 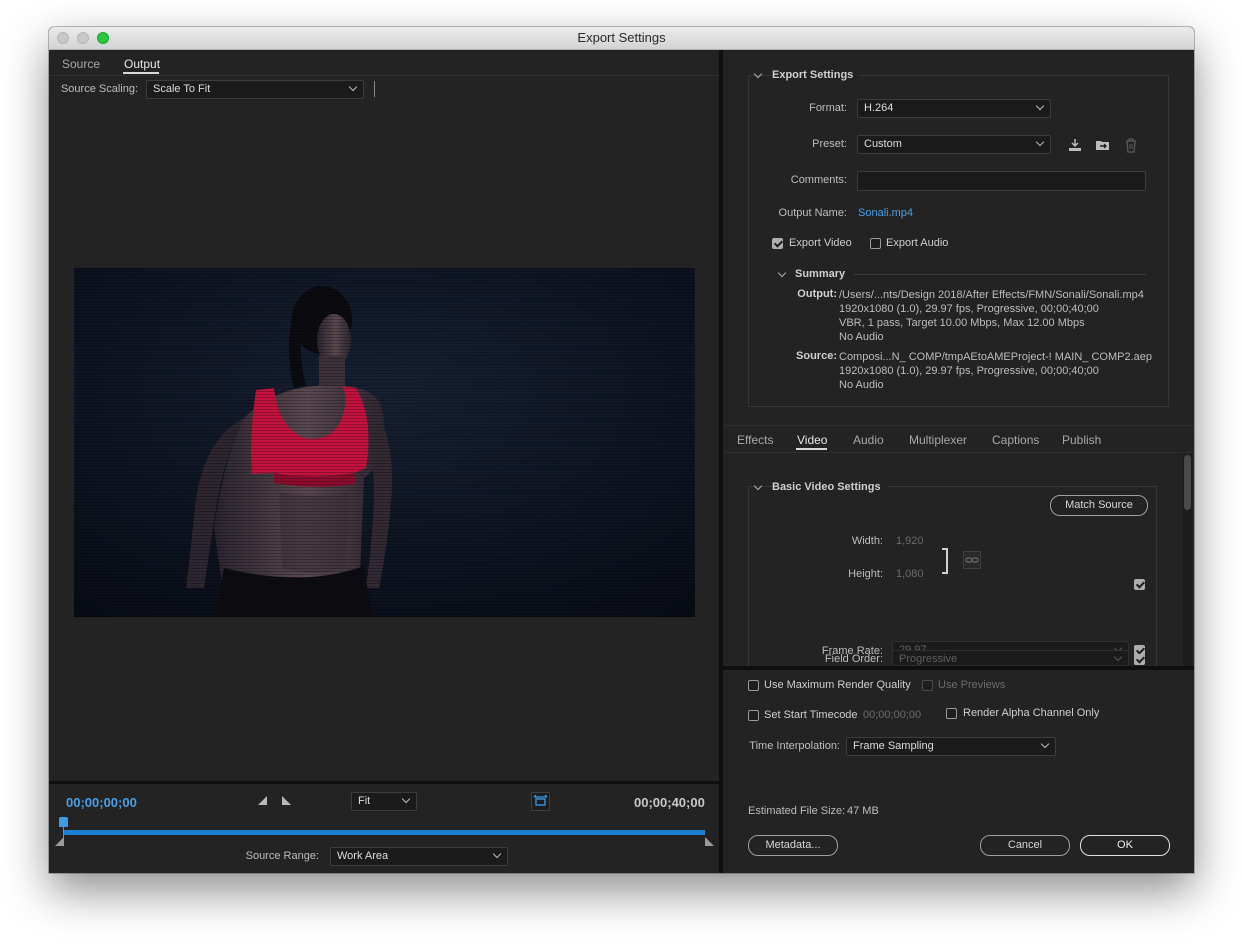 What do you see at coordinates (1131, 146) in the screenshot?
I see `delete-preset-icon` at bounding box center [1131, 146].